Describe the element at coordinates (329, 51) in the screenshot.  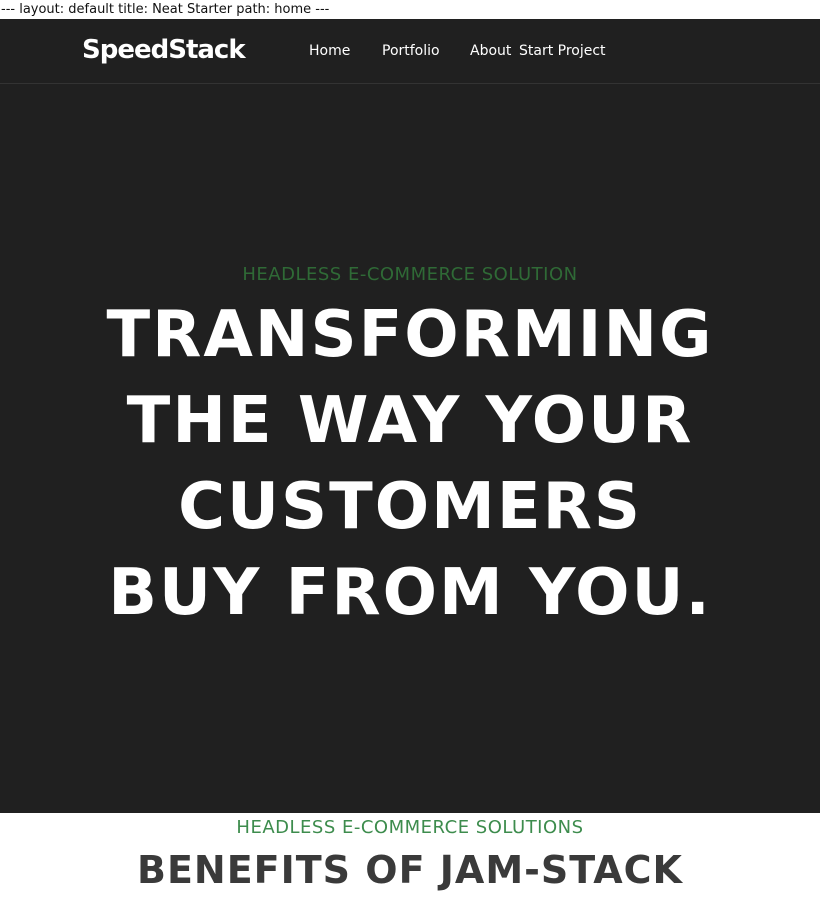
I see `nav-link-home: Home` at that location.